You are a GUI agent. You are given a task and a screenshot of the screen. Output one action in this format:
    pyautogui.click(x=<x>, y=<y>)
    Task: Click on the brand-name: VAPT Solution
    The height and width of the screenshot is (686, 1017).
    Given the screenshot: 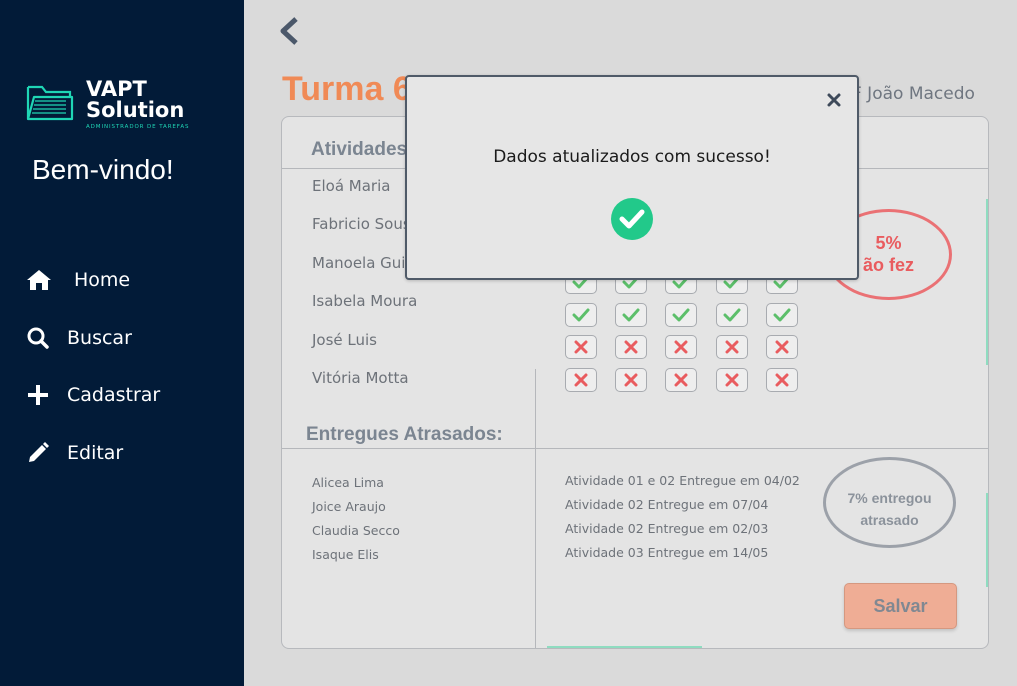 What is the action you would take?
    pyautogui.click(x=135, y=99)
    